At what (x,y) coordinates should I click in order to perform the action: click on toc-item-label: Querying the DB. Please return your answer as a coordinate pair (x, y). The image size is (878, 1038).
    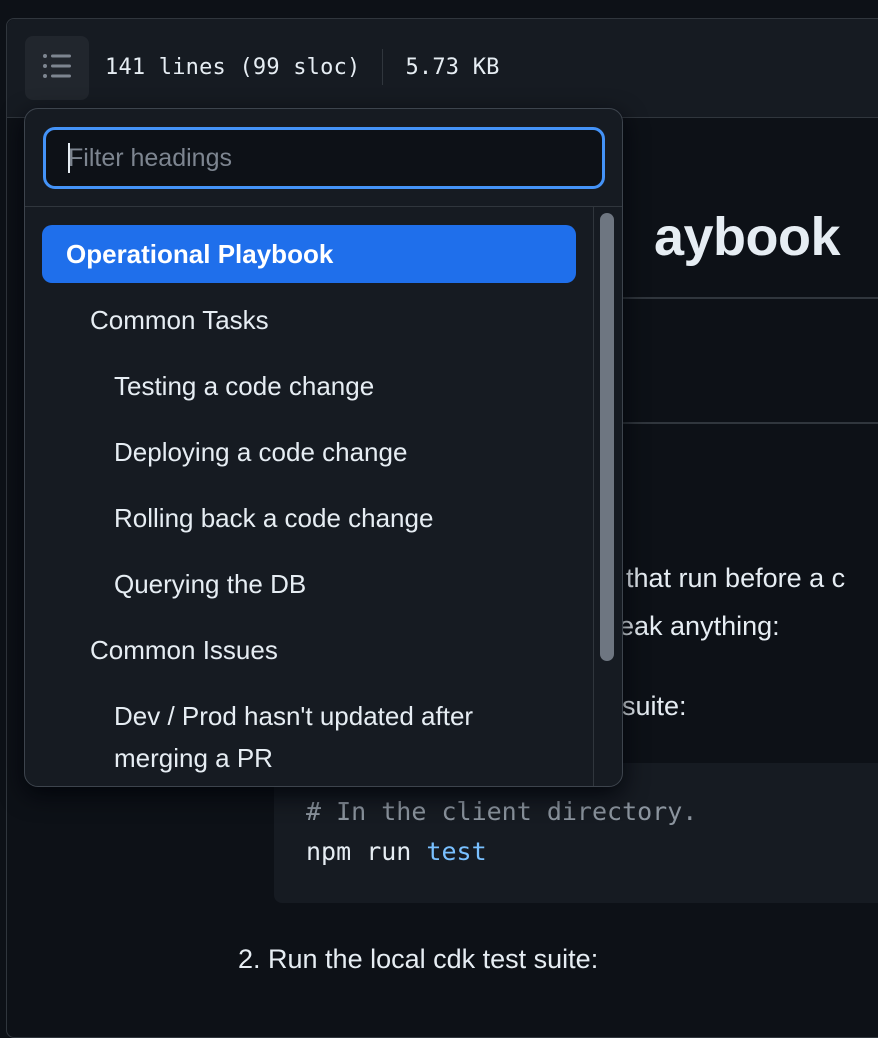
    Looking at the image, I should click on (210, 584).